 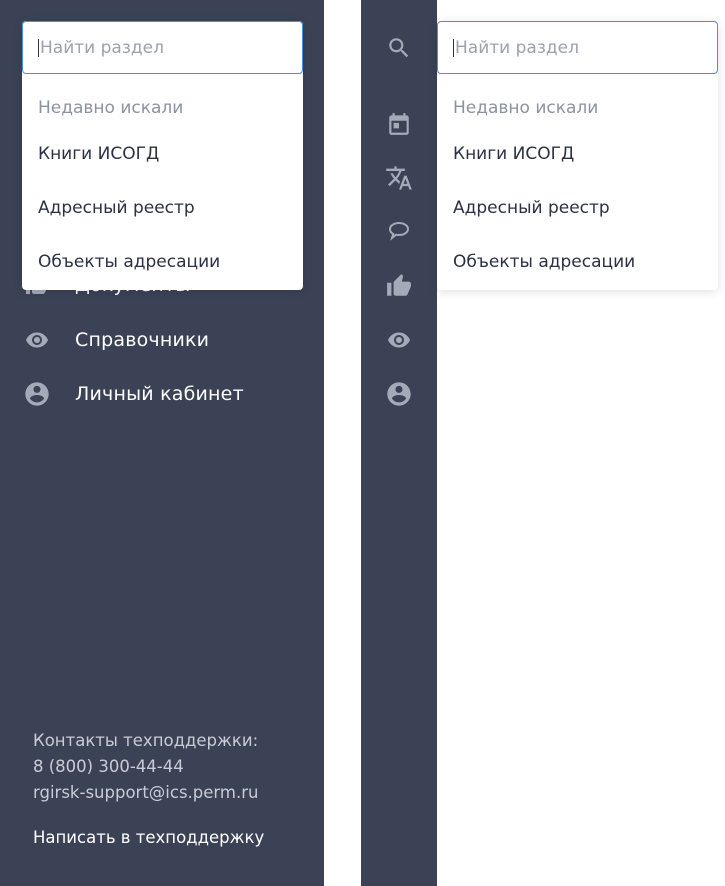 I want to click on sidebar-item-directories: Справочники, so click(x=115, y=340).